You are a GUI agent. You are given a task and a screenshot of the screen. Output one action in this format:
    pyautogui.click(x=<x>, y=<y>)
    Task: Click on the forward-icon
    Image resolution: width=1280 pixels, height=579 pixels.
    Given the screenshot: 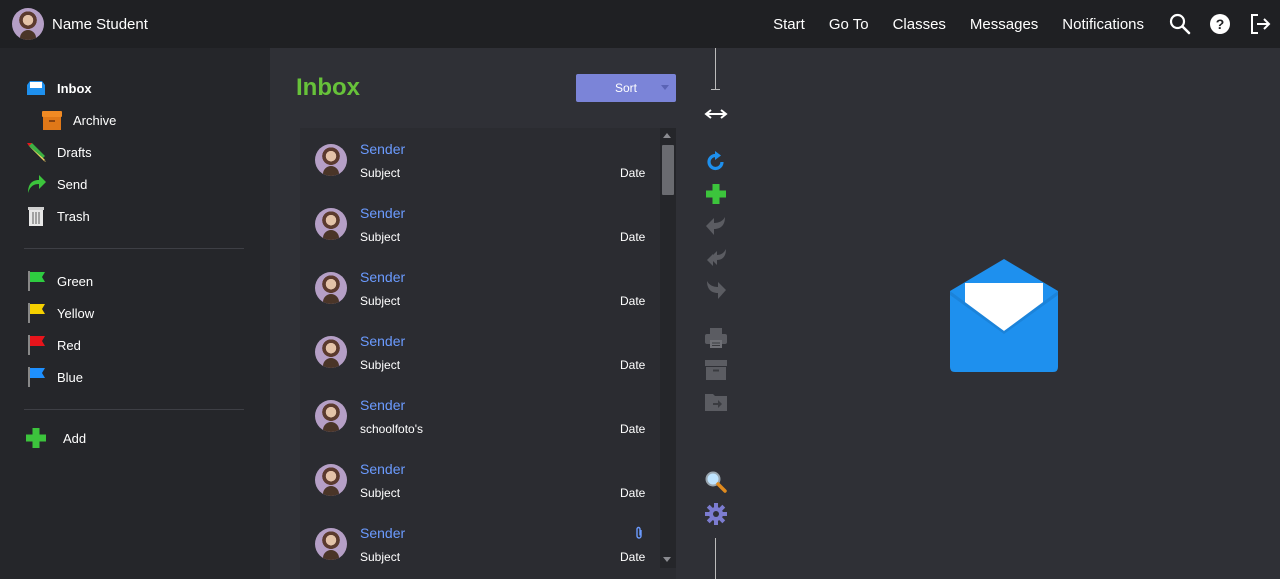 What is the action you would take?
    pyautogui.click(x=716, y=290)
    